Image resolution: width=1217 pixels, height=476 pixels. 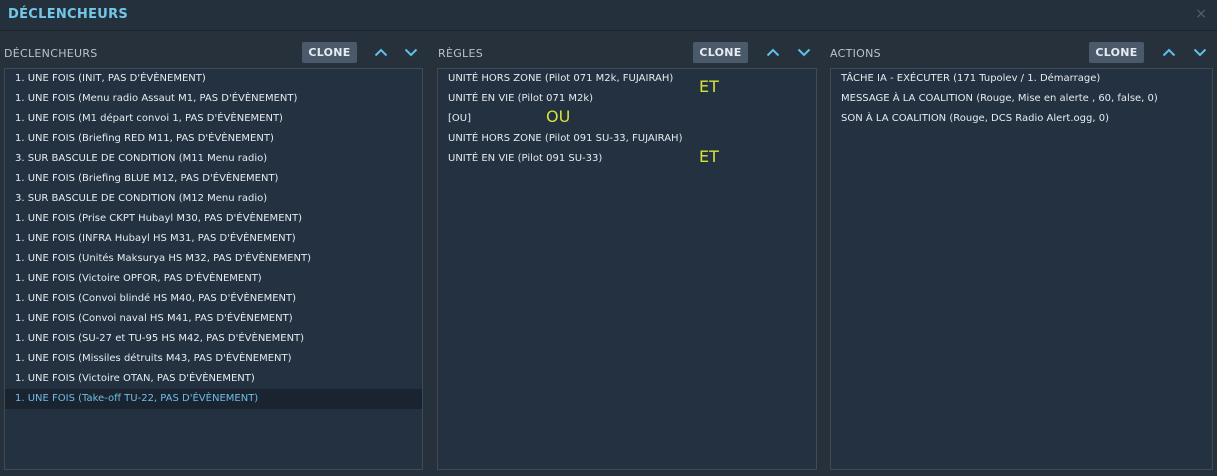 I want to click on triggers-move-down-button, so click(x=411, y=52).